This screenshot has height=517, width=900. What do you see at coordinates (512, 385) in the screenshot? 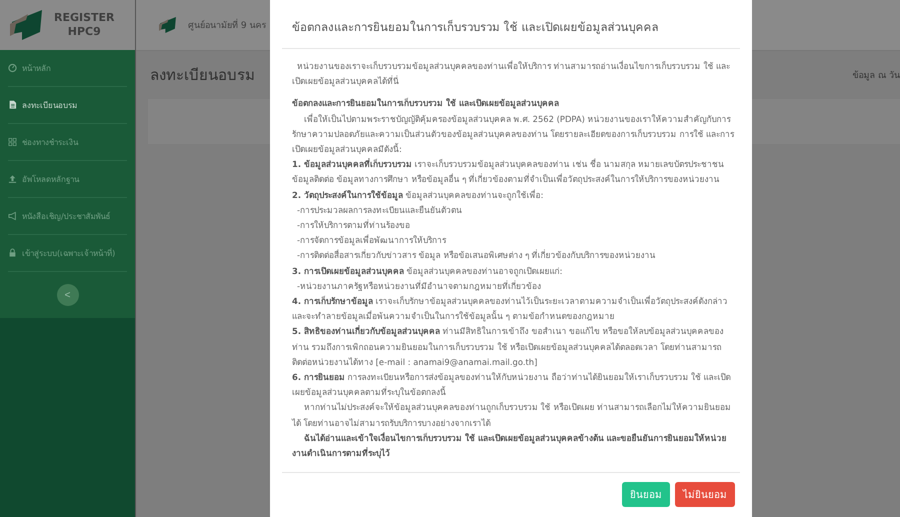
I see `paragraph: 6. การยินยอม การลงทะเบียนหรือการส่งข้อมูลของท่านให้กับหน่วยงาน ถือว่าท่านได้ยินยอมให้เราเก็บรวบรวม ใช้ และเปิดเผยข้อมูลส่วนบุคคลตามที่ระบุในข้อตกลงนี้` at bounding box center [512, 385].